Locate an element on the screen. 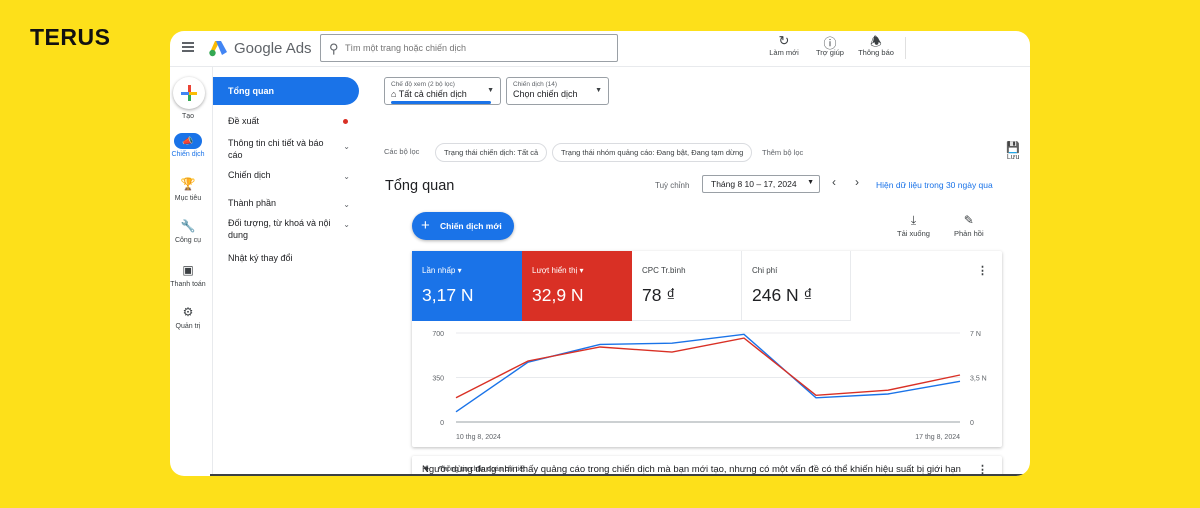 This screenshot has height=508, width=1200. x-tick-label: 10 thg 8, 2024 is located at coordinates (478, 437).